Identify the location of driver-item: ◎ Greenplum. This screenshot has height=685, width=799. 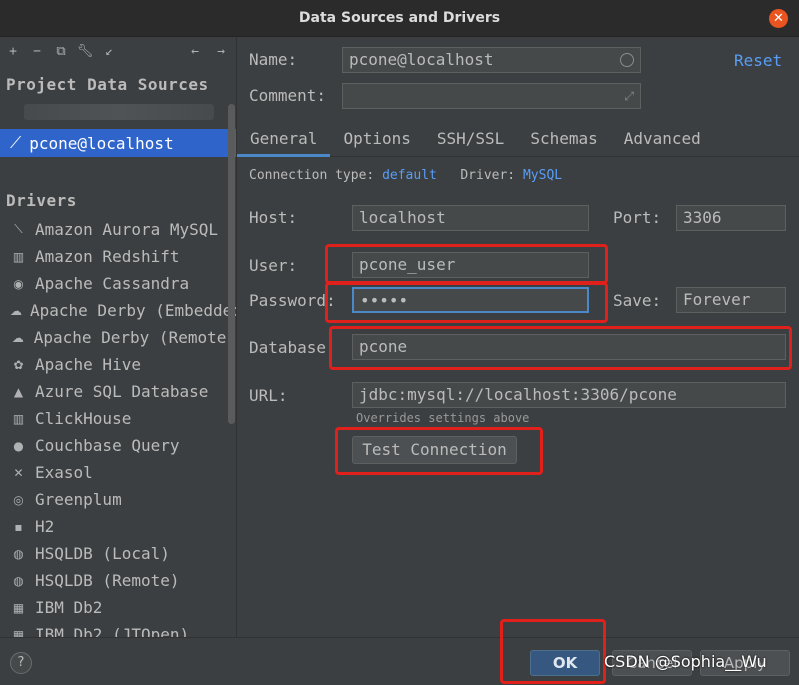
(118, 499).